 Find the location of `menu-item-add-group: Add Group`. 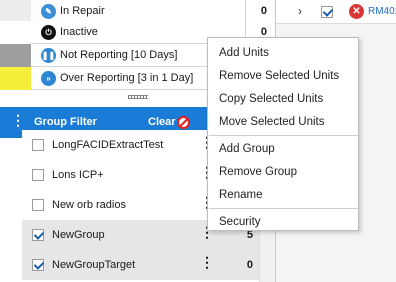

menu-item-add-group: Add Group is located at coordinates (283, 149).